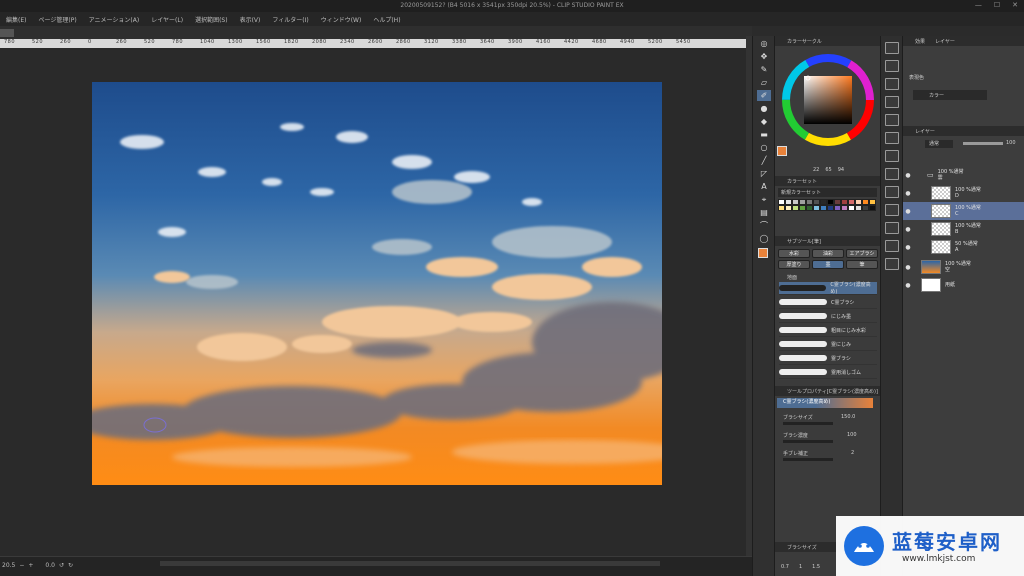  Describe the element at coordinates (211, 19) in the screenshot. I see `menu-selection: 選択範囲(S)` at that location.